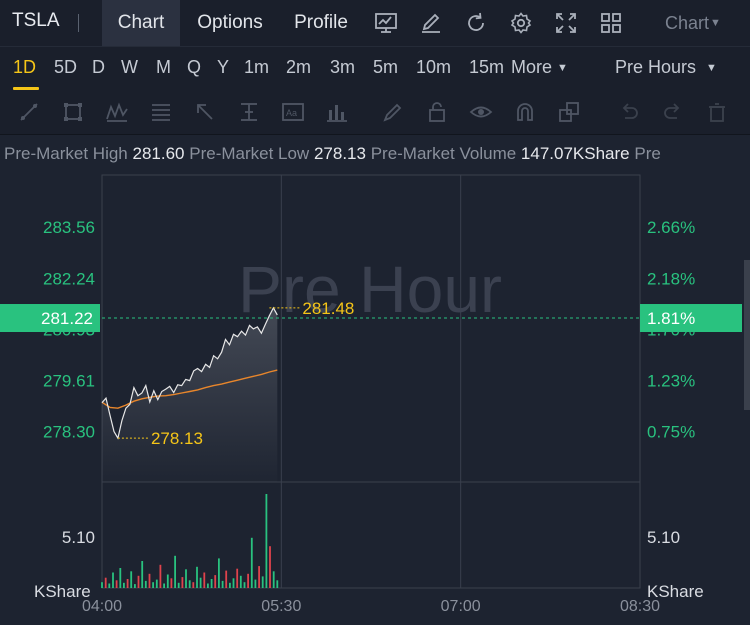 This screenshot has height=625, width=750. Describe the element at coordinates (293, 112) in the screenshot. I see `text-tool-icon: Aa` at that location.